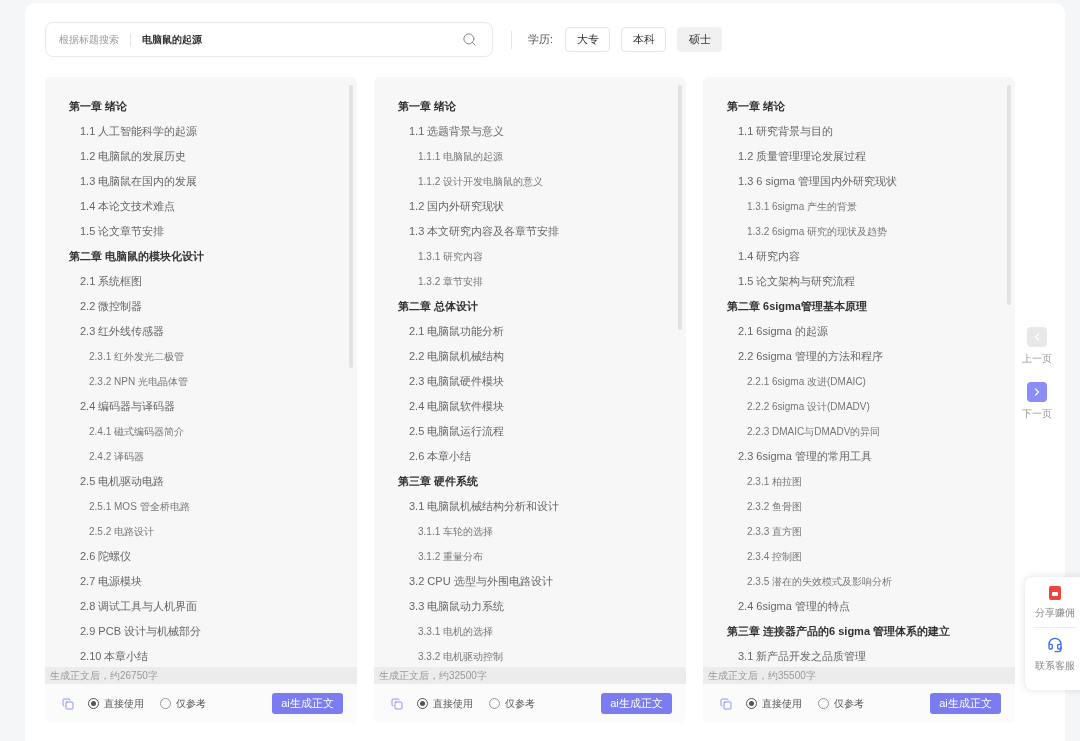 This screenshot has width=1080, height=741. What do you see at coordinates (438, 306) in the screenshot?
I see `chapter-heading: 第二章 总体设计` at bounding box center [438, 306].